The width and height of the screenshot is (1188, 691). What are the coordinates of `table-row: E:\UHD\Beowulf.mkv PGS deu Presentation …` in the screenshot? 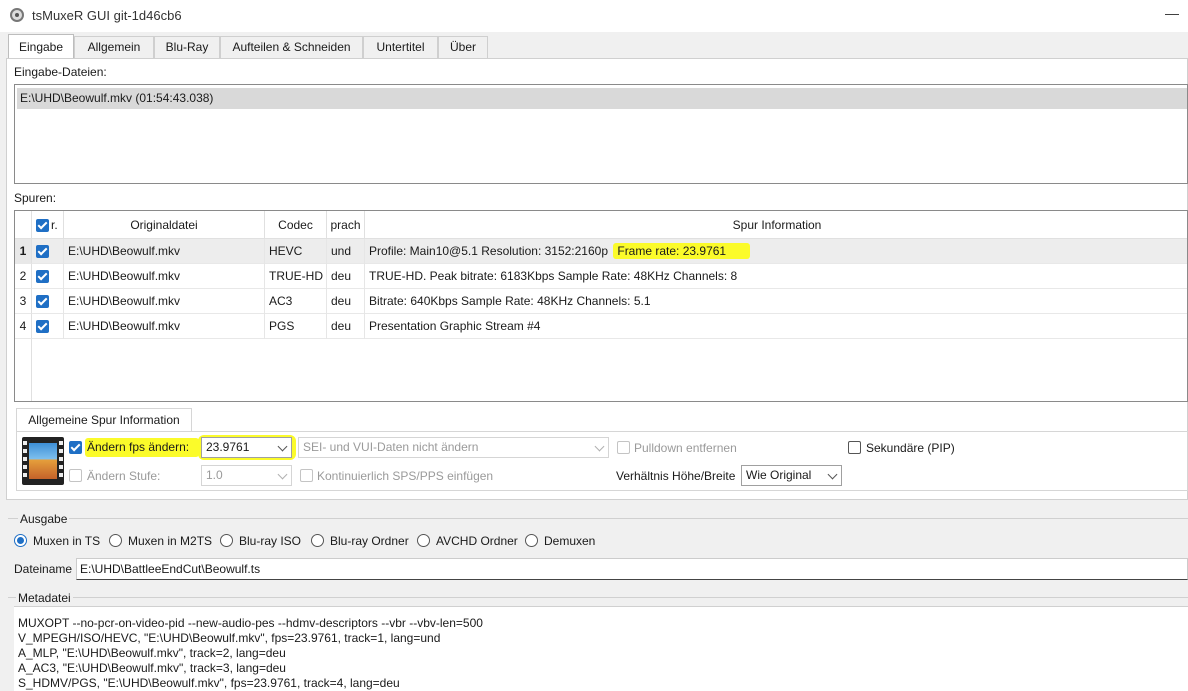 It's located at (609, 326).